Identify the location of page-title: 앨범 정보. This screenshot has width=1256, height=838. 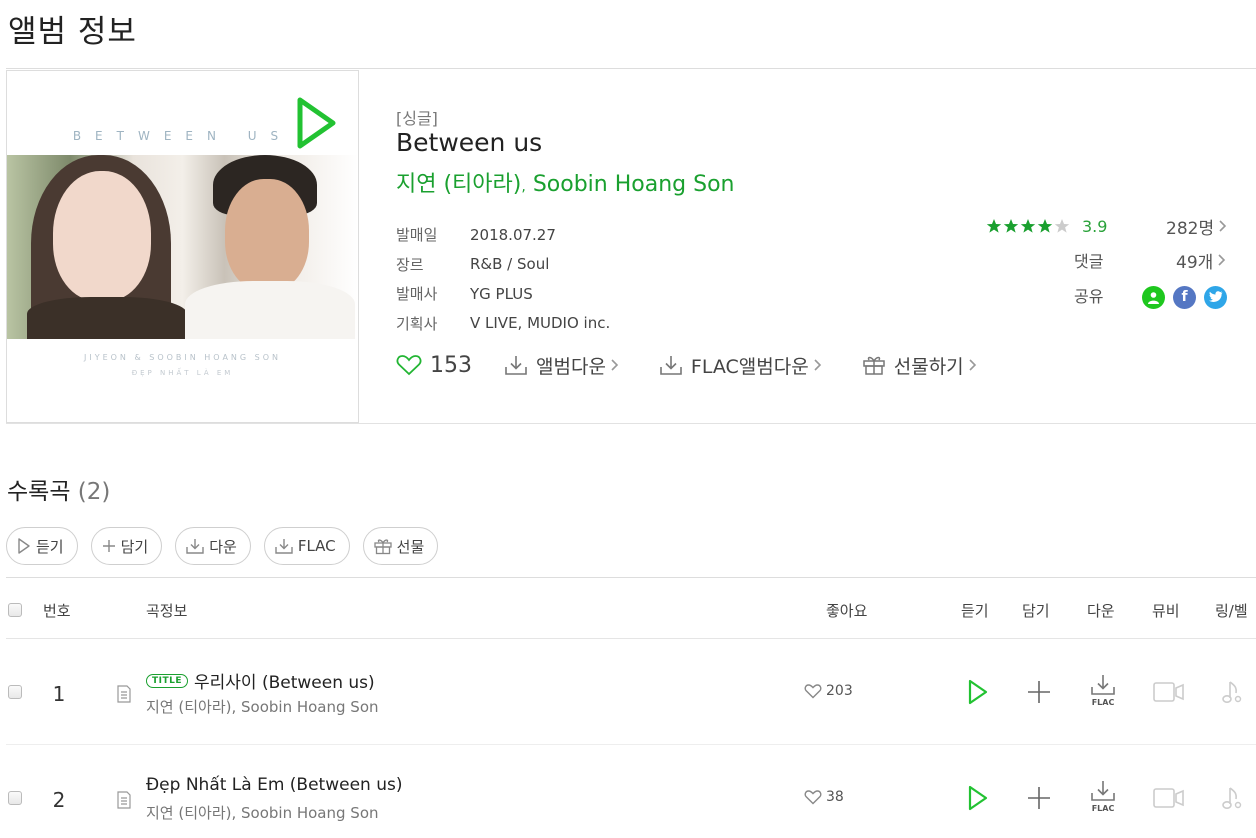
(72, 32).